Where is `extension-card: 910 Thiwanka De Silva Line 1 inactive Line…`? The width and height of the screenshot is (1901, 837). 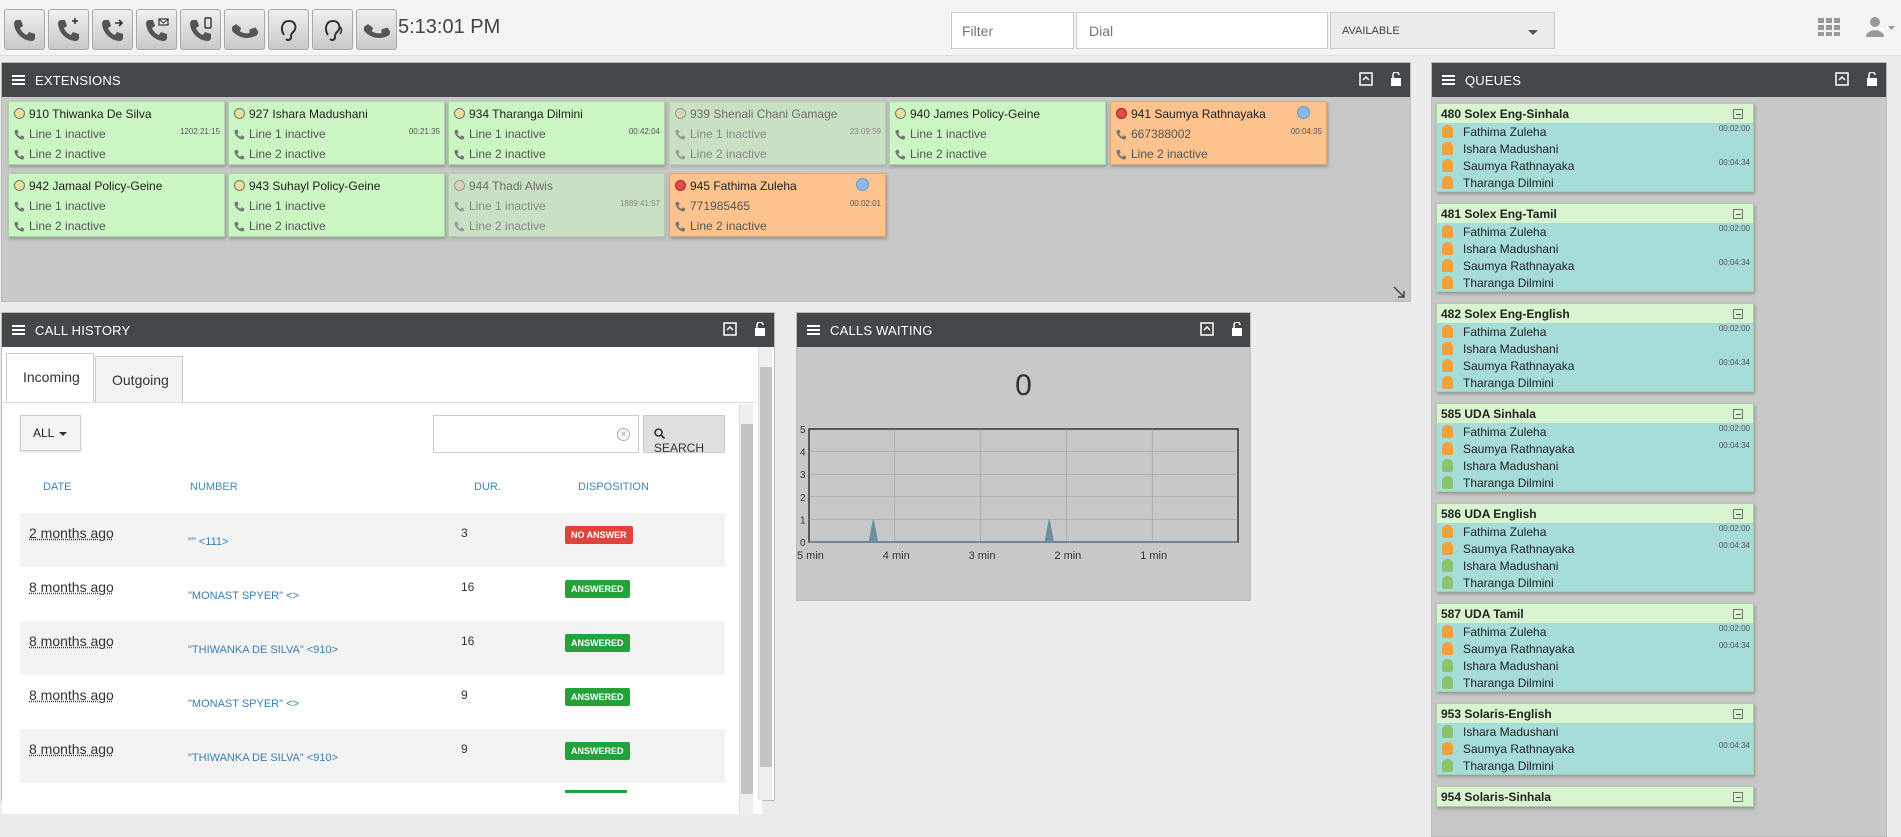
extension-card: 910 Thiwanka De Silva Line 1 inactive Line… is located at coordinates (116, 133).